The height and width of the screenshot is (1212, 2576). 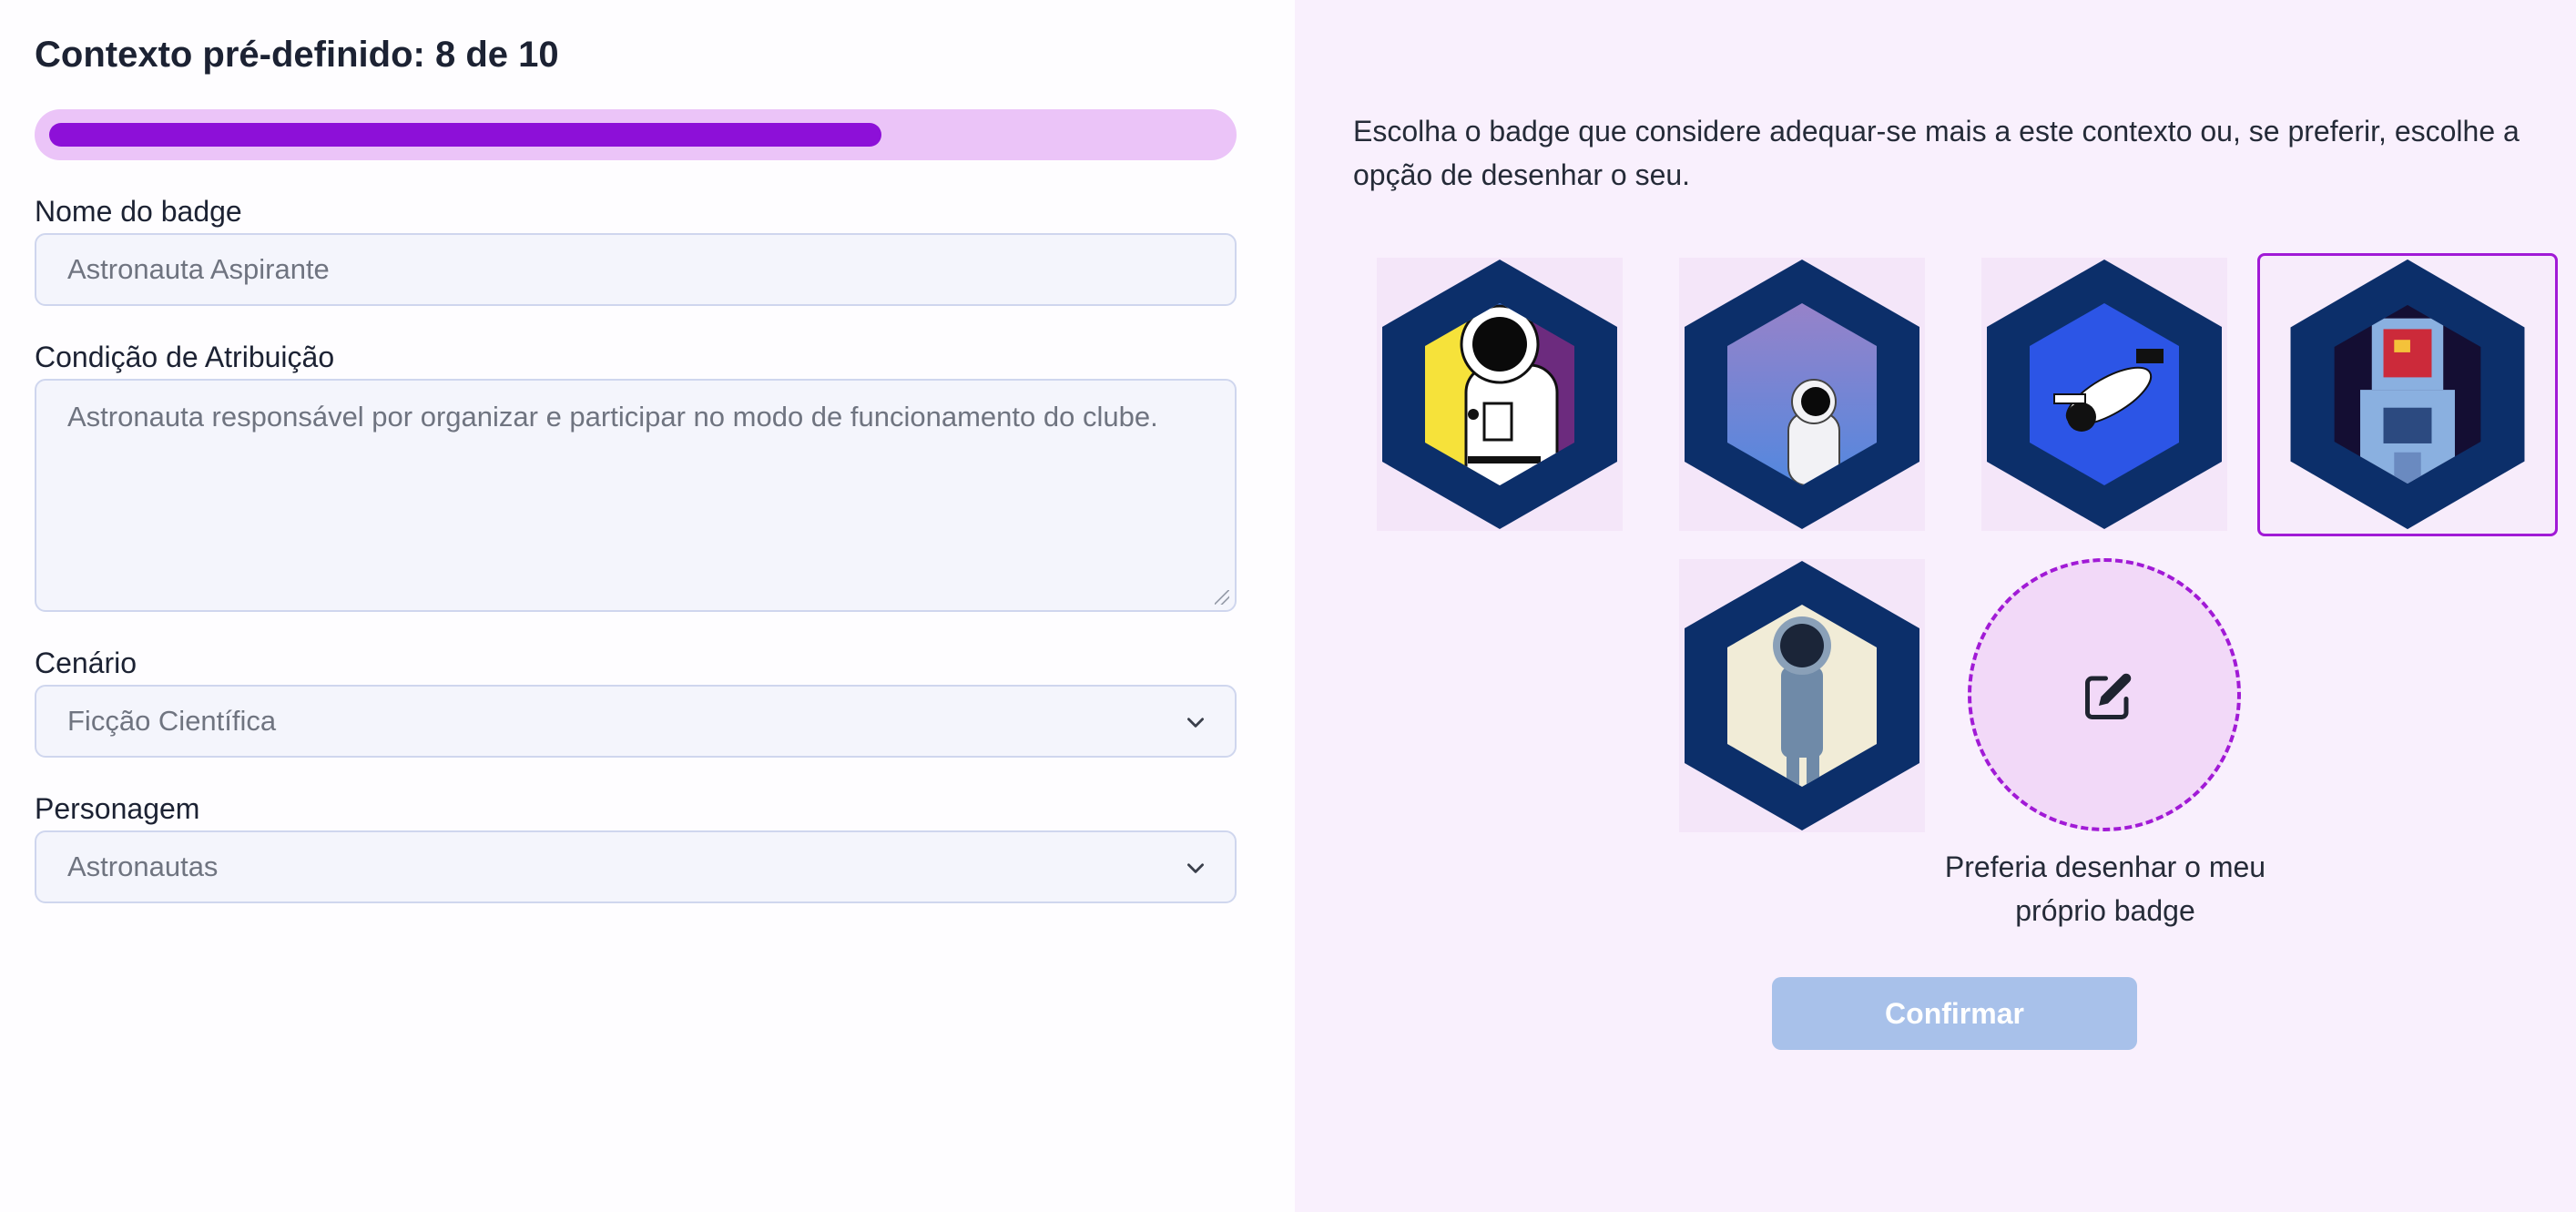 I want to click on astronaut-standing-badge-icon, so click(x=1802, y=695).